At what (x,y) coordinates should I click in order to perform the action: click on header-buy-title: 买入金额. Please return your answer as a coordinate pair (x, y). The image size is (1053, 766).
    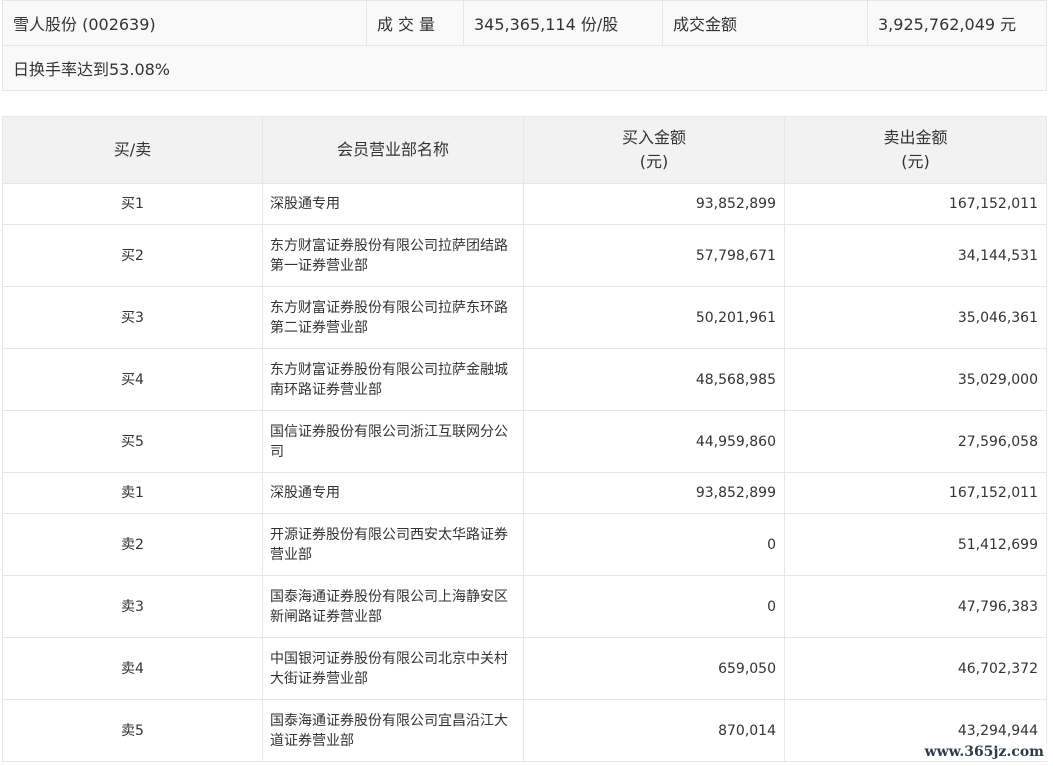
    Looking at the image, I should click on (653, 137).